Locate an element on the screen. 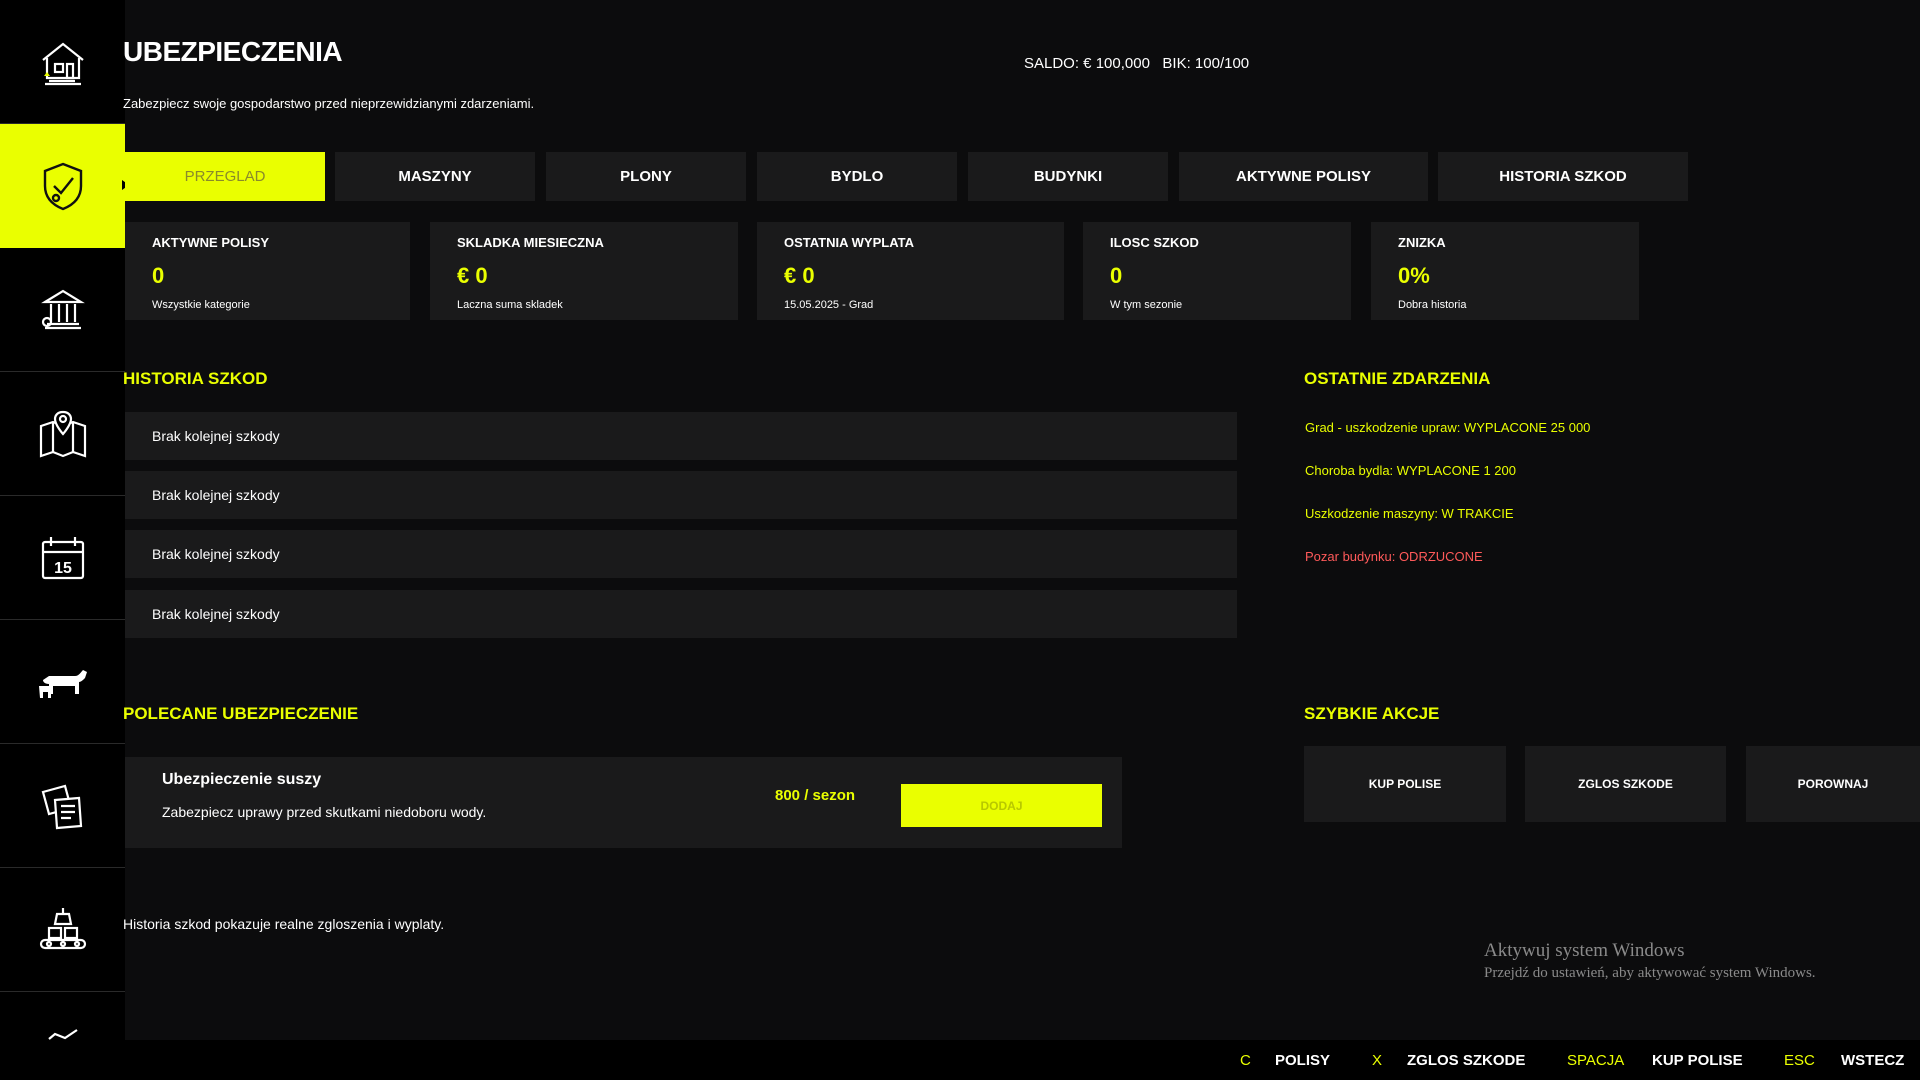 The image size is (1920, 1080). stat-subtitle: 15.05.2025 - Grad is located at coordinates (829, 305).